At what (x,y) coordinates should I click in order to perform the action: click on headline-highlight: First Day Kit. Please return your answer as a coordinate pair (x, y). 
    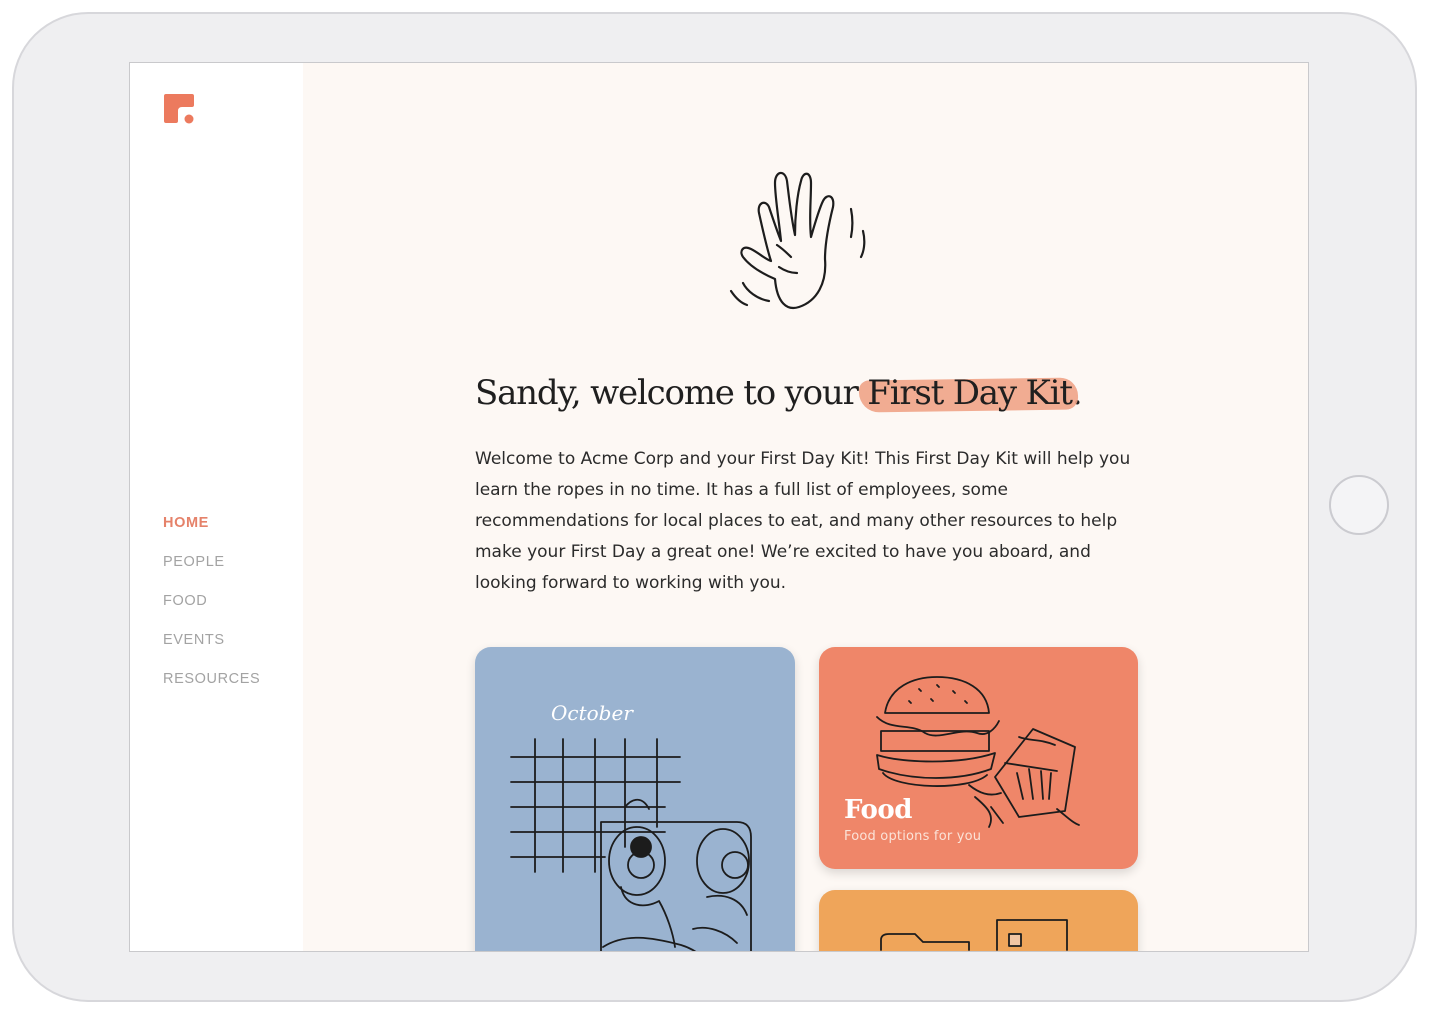
    Looking at the image, I should click on (969, 393).